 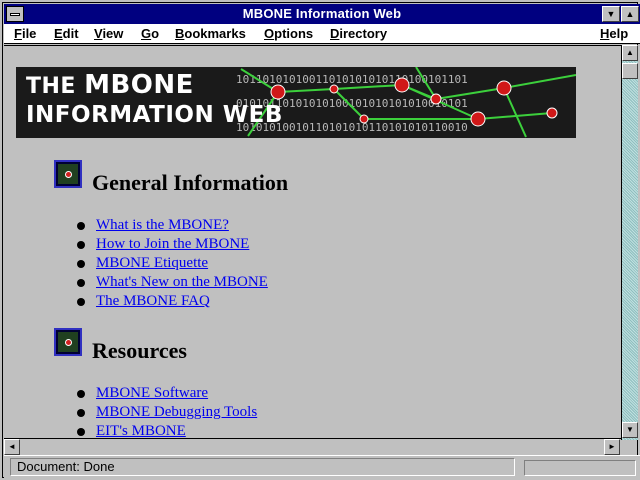 What do you see at coordinates (190, 182) in the screenshot?
I see `heading-general-information: General Information` at bounding box center [190, 182].